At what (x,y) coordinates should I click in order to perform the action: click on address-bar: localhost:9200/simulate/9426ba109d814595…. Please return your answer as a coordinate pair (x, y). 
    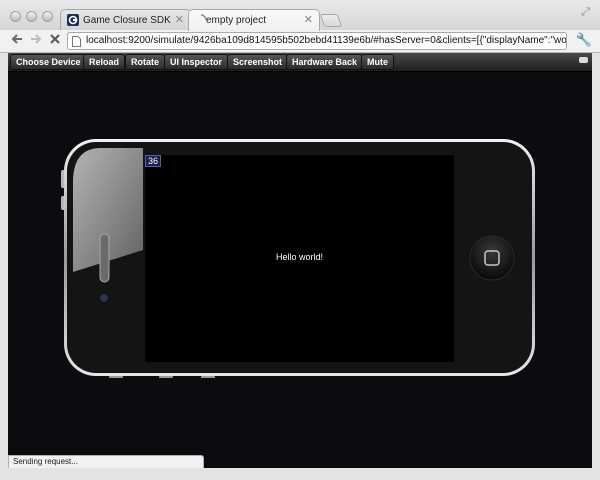
    Looking at the image, I should click on (317, 41).